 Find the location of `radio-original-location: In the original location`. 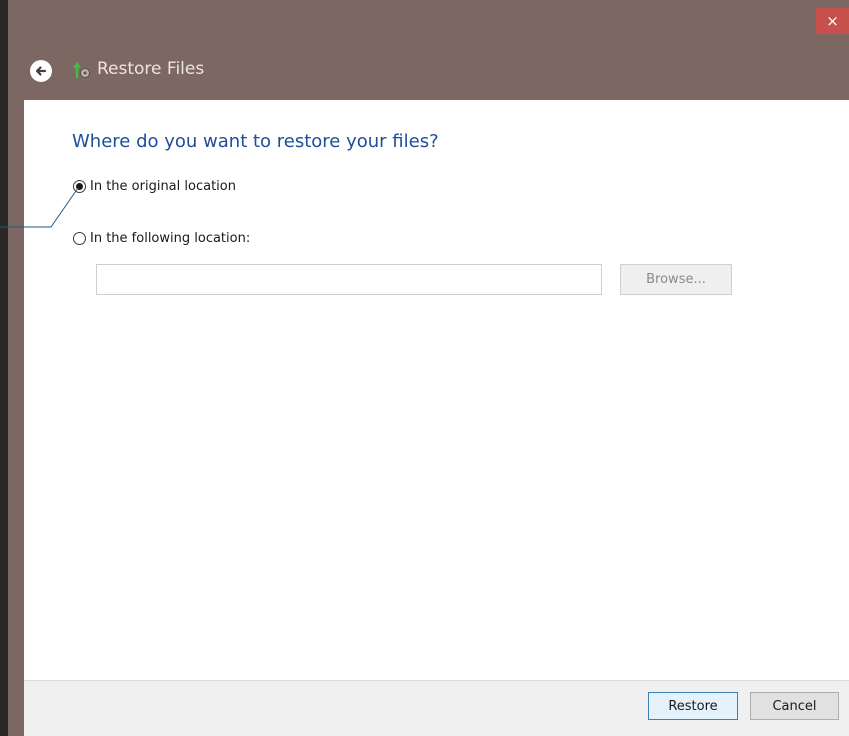

radio-original-location: In the original location is located at coordinates (154, 186).